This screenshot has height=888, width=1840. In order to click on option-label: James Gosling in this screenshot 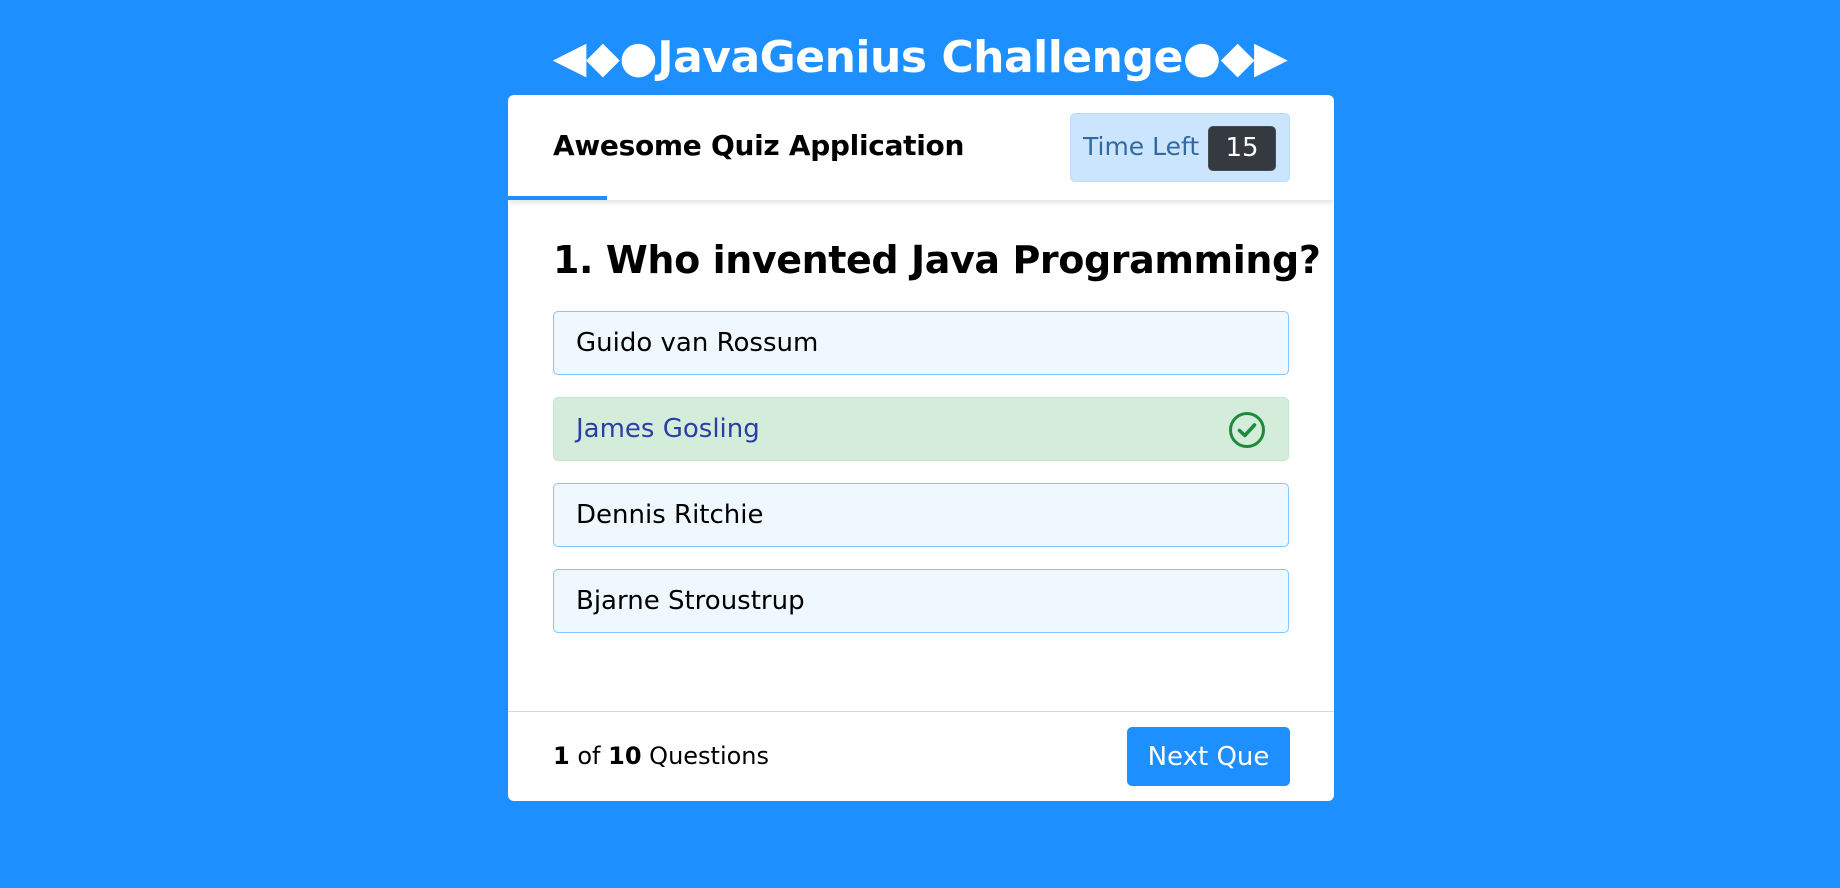, I will do `click(668, 429)`.